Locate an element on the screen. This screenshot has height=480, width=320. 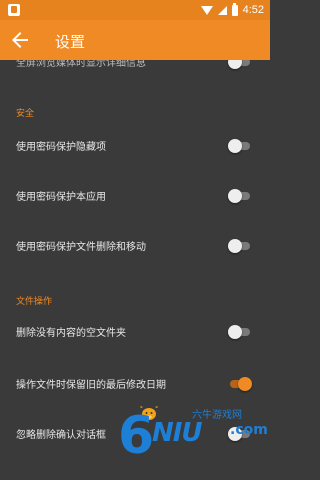
setting-row-keep-modified-date: 操作文件时保留旧的最后修改日期 is located at coordinates (135, 384).